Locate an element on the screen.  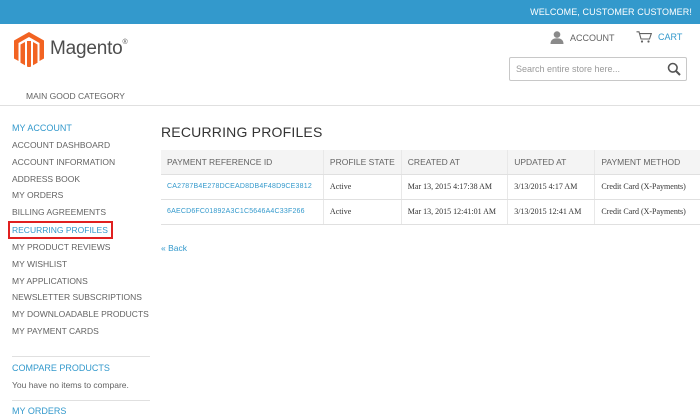
column-header-updated-at: UPDATED AT is located at coordinates (551, 162).